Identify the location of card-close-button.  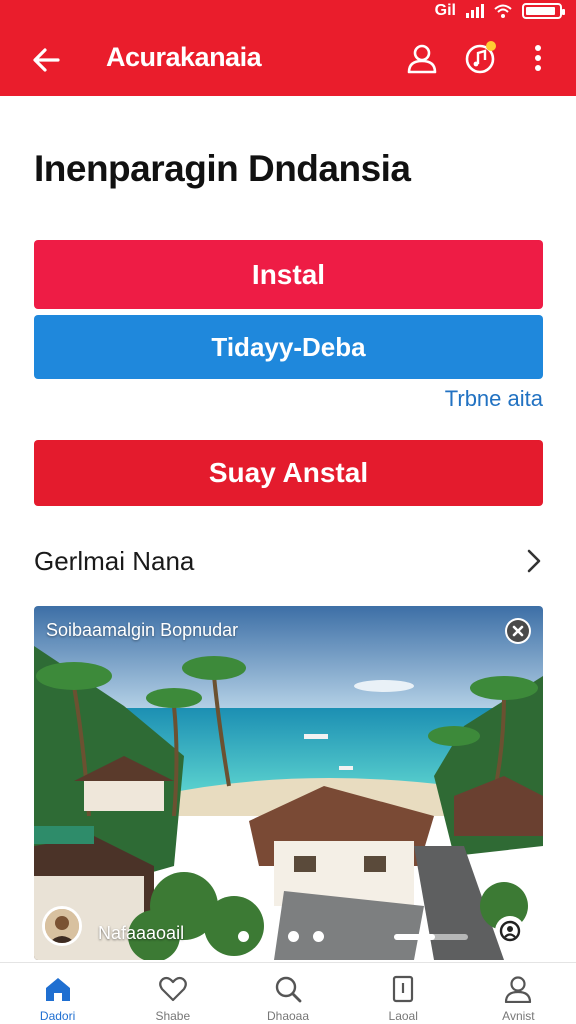
(518, 631).